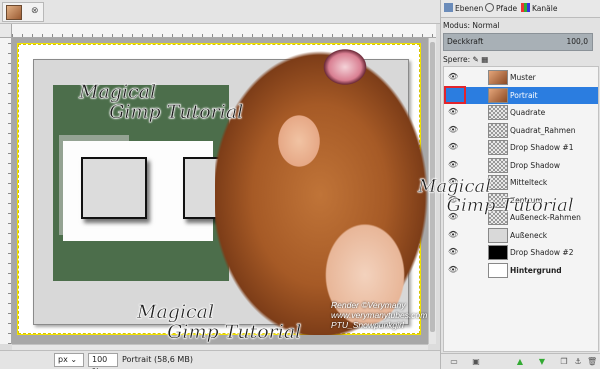 The width and height of the screenshot is (600, 369). I want to click on layer-row: 👁 Hintergrund, so click(521, 270).